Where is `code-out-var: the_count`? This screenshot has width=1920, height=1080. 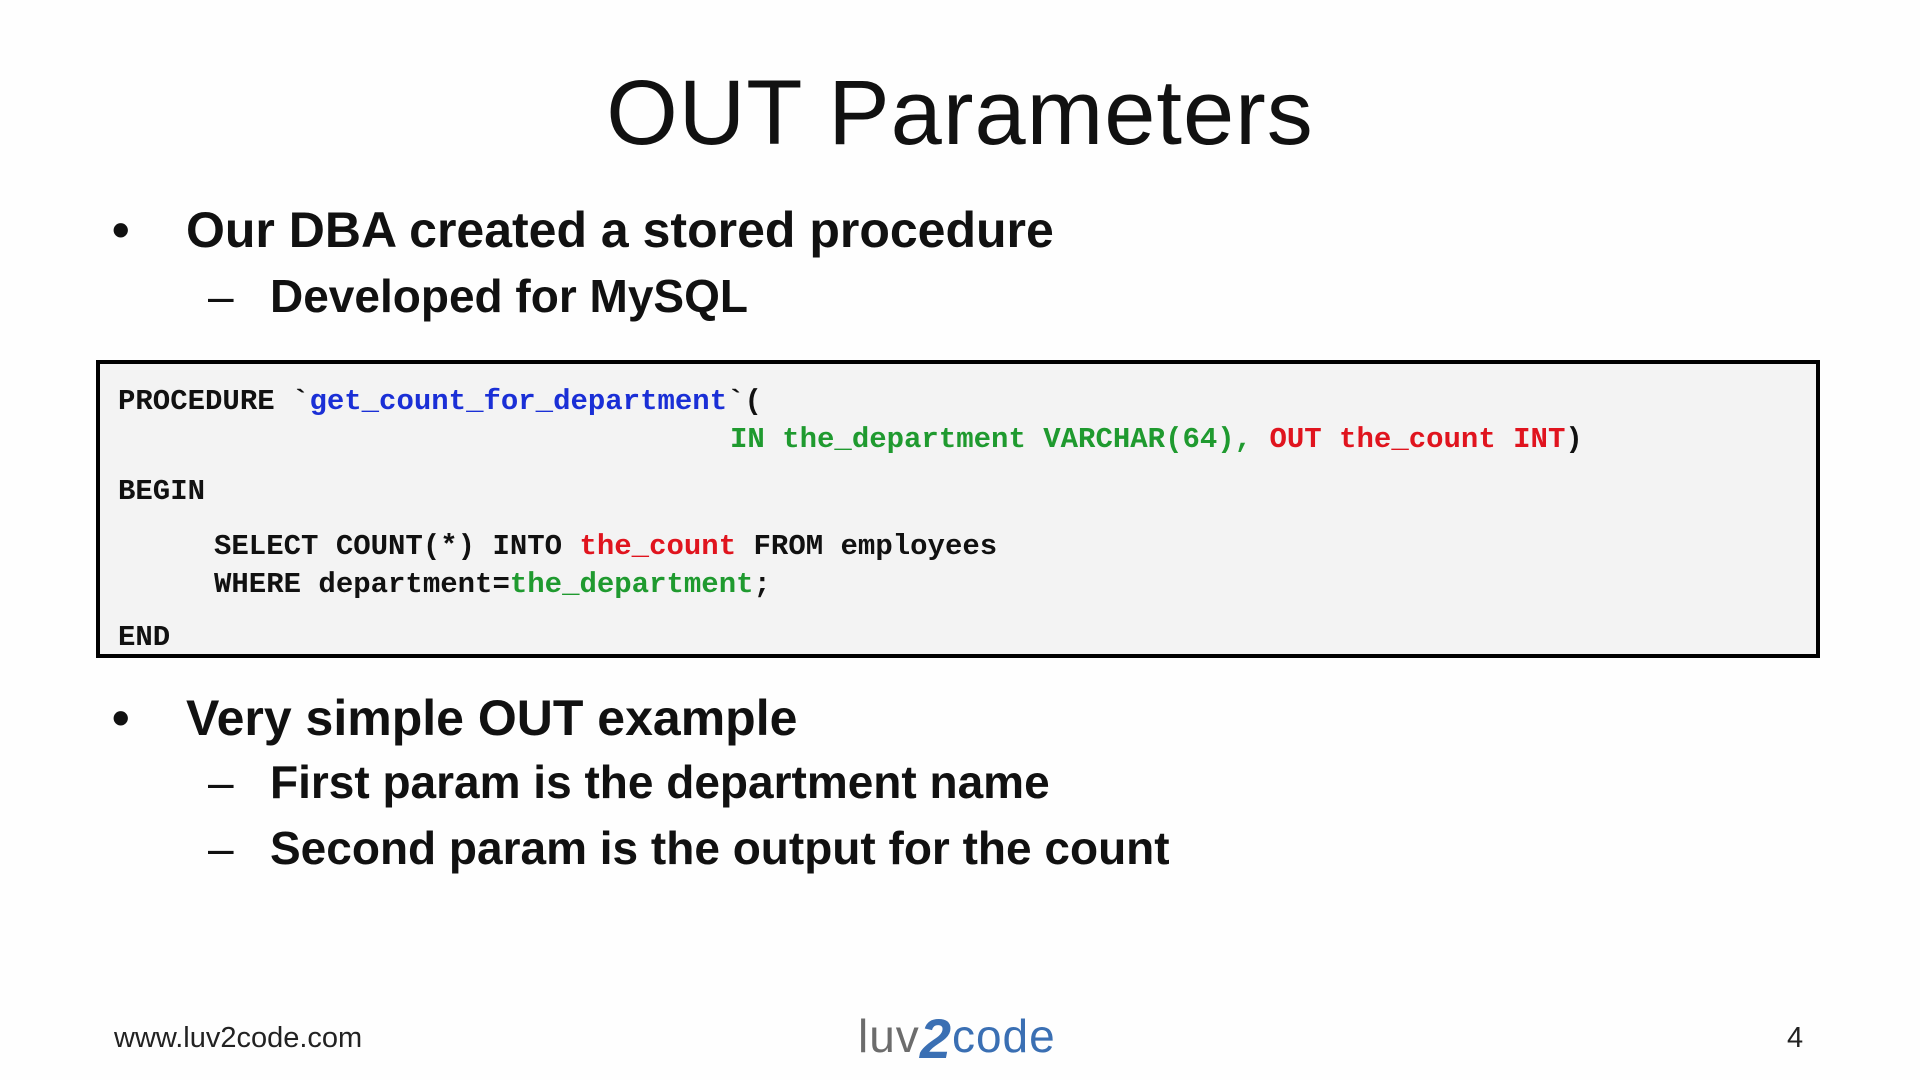 code-out-var: the_count is located at coordinates (658, 546).